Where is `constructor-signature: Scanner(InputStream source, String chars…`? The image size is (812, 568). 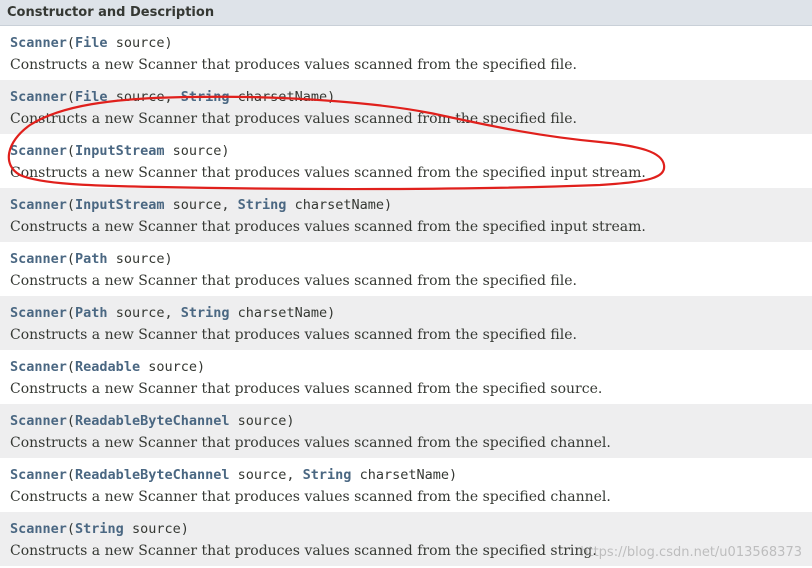
constructor-signature: Scanner(InputStream source, String chars… is located at coordinates (201, 205).